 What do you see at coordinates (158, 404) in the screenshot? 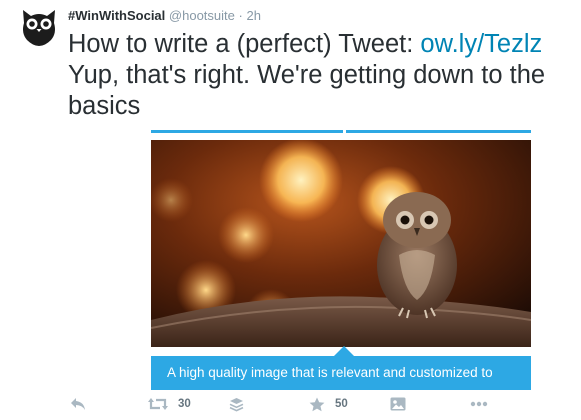
I see `retweet-icon` at bounding box center [158, 404].